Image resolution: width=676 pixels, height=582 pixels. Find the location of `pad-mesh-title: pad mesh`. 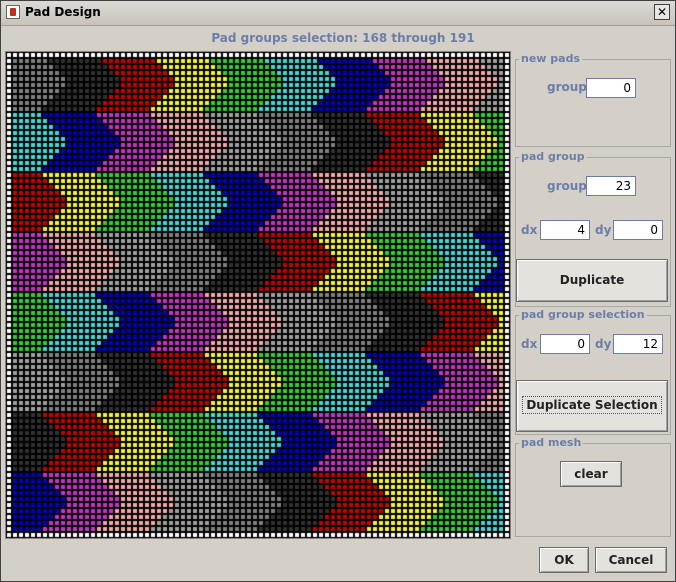

pad-mesh-title: pad mesh is located at coordinates (551, 443).